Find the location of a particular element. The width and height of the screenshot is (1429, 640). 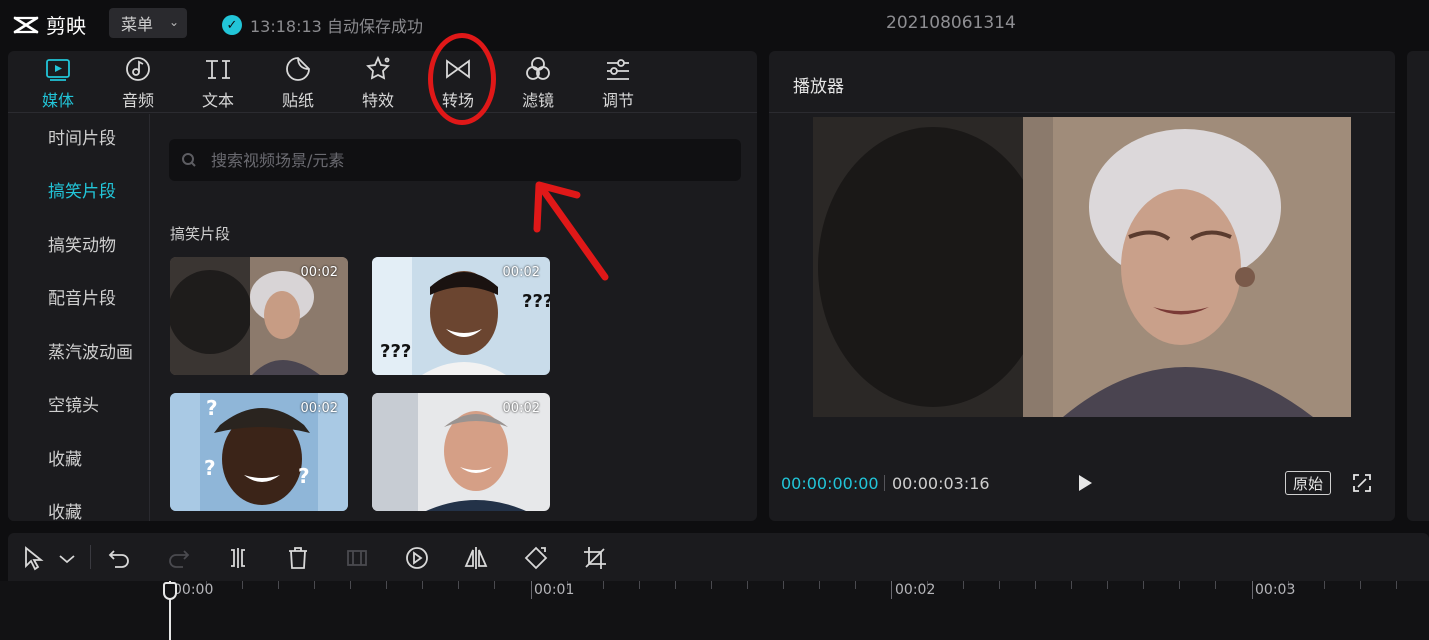

category-favorites-2: 收藏 is located at coordinates (65, 509).